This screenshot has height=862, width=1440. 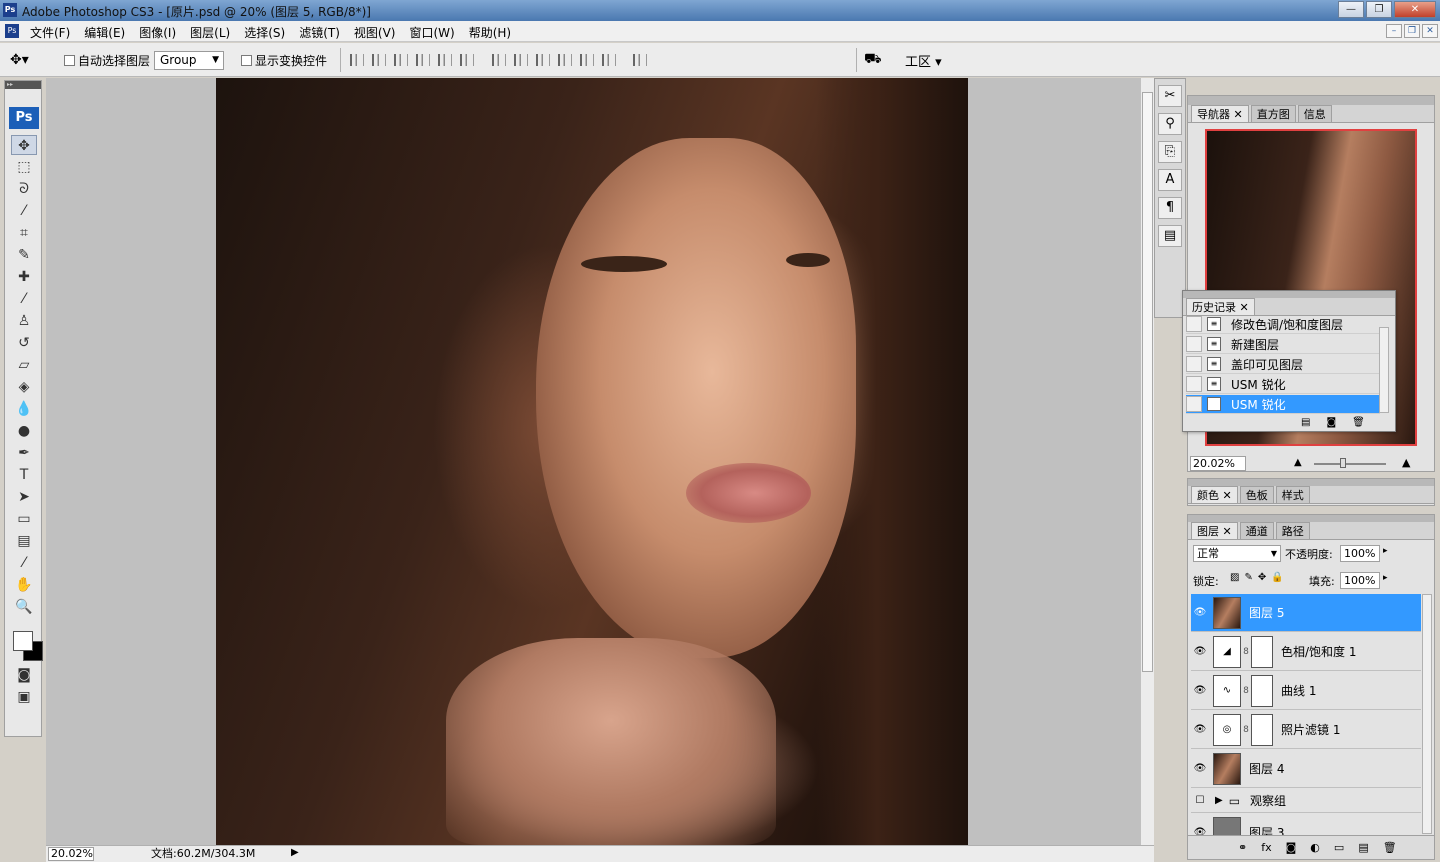 What do you see at coordinates (24, 211) in the screenshot?
I see `magic-wand-tool-icon: ⁄` at bounding box center [24, 211].